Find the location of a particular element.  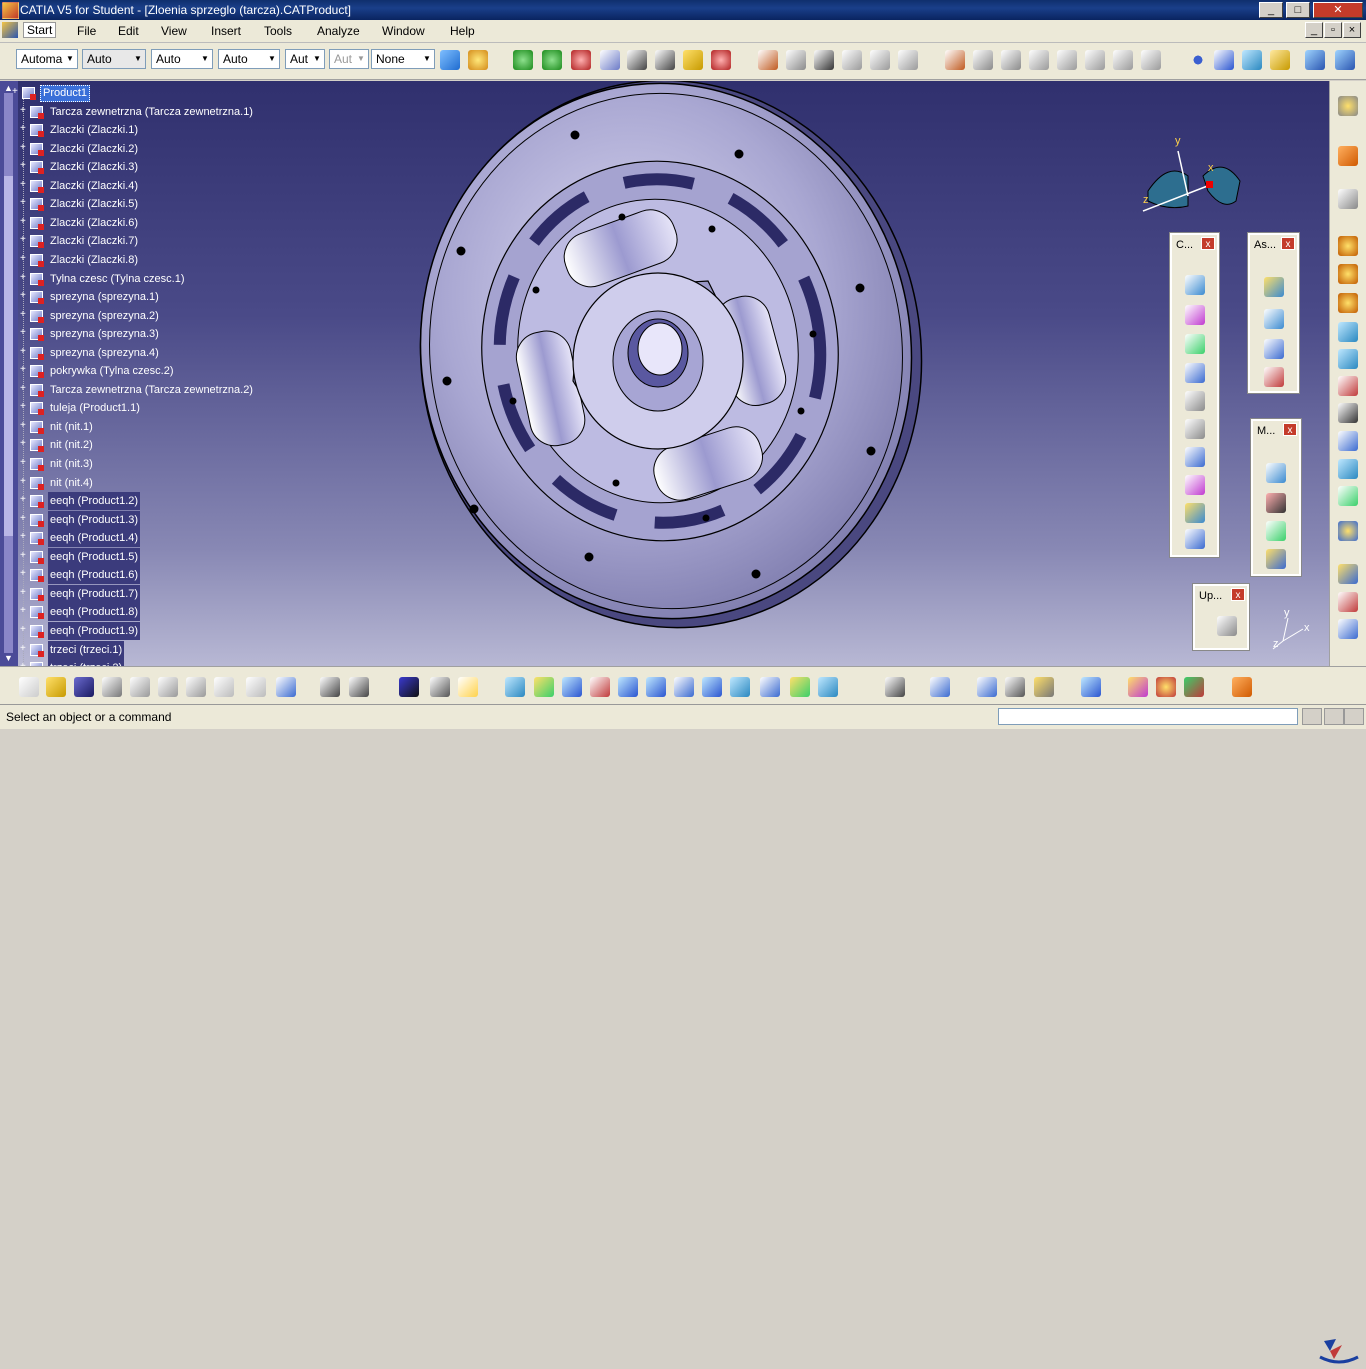

graphic-properties-combo-4: Auto ▼ is located at coordinates (249, 59).